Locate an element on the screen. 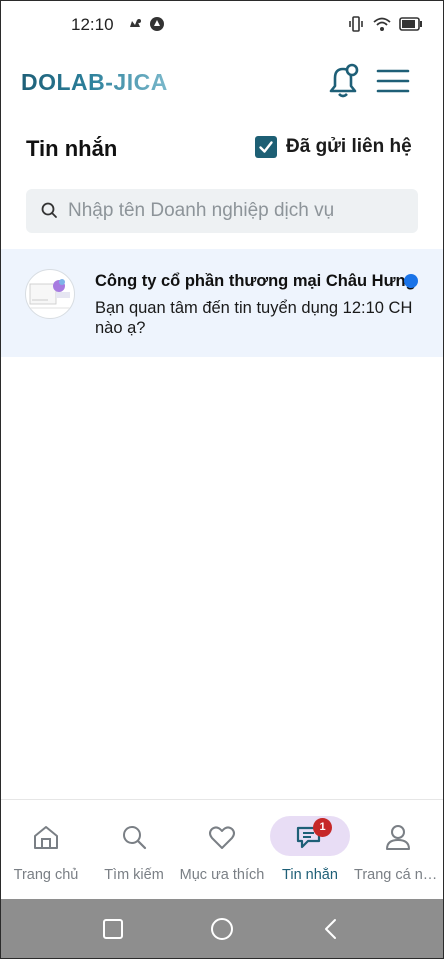 Image resolution: width=444 pixels, height=959 pixels. check-icon is located at coordinates (266, 147).